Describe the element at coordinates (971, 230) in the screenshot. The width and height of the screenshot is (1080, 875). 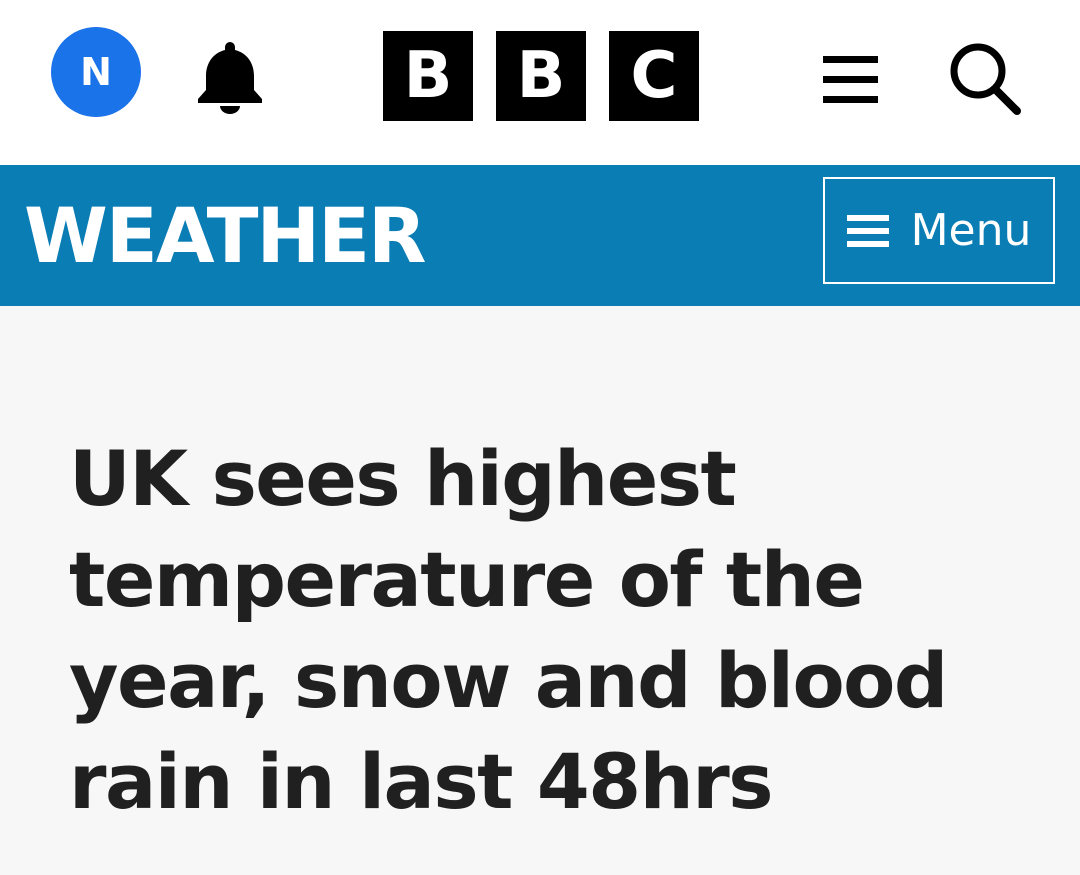
I see `menu-label: Menu` at that location.